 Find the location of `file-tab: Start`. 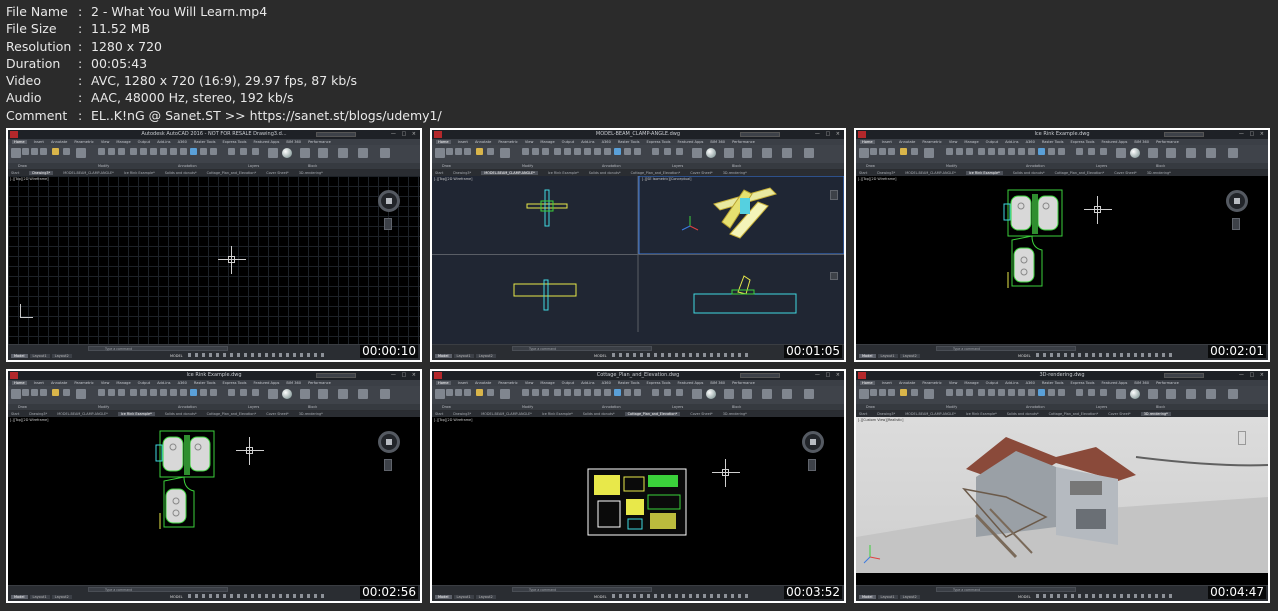

file-tab: Start is located at coordinates (15, 414).